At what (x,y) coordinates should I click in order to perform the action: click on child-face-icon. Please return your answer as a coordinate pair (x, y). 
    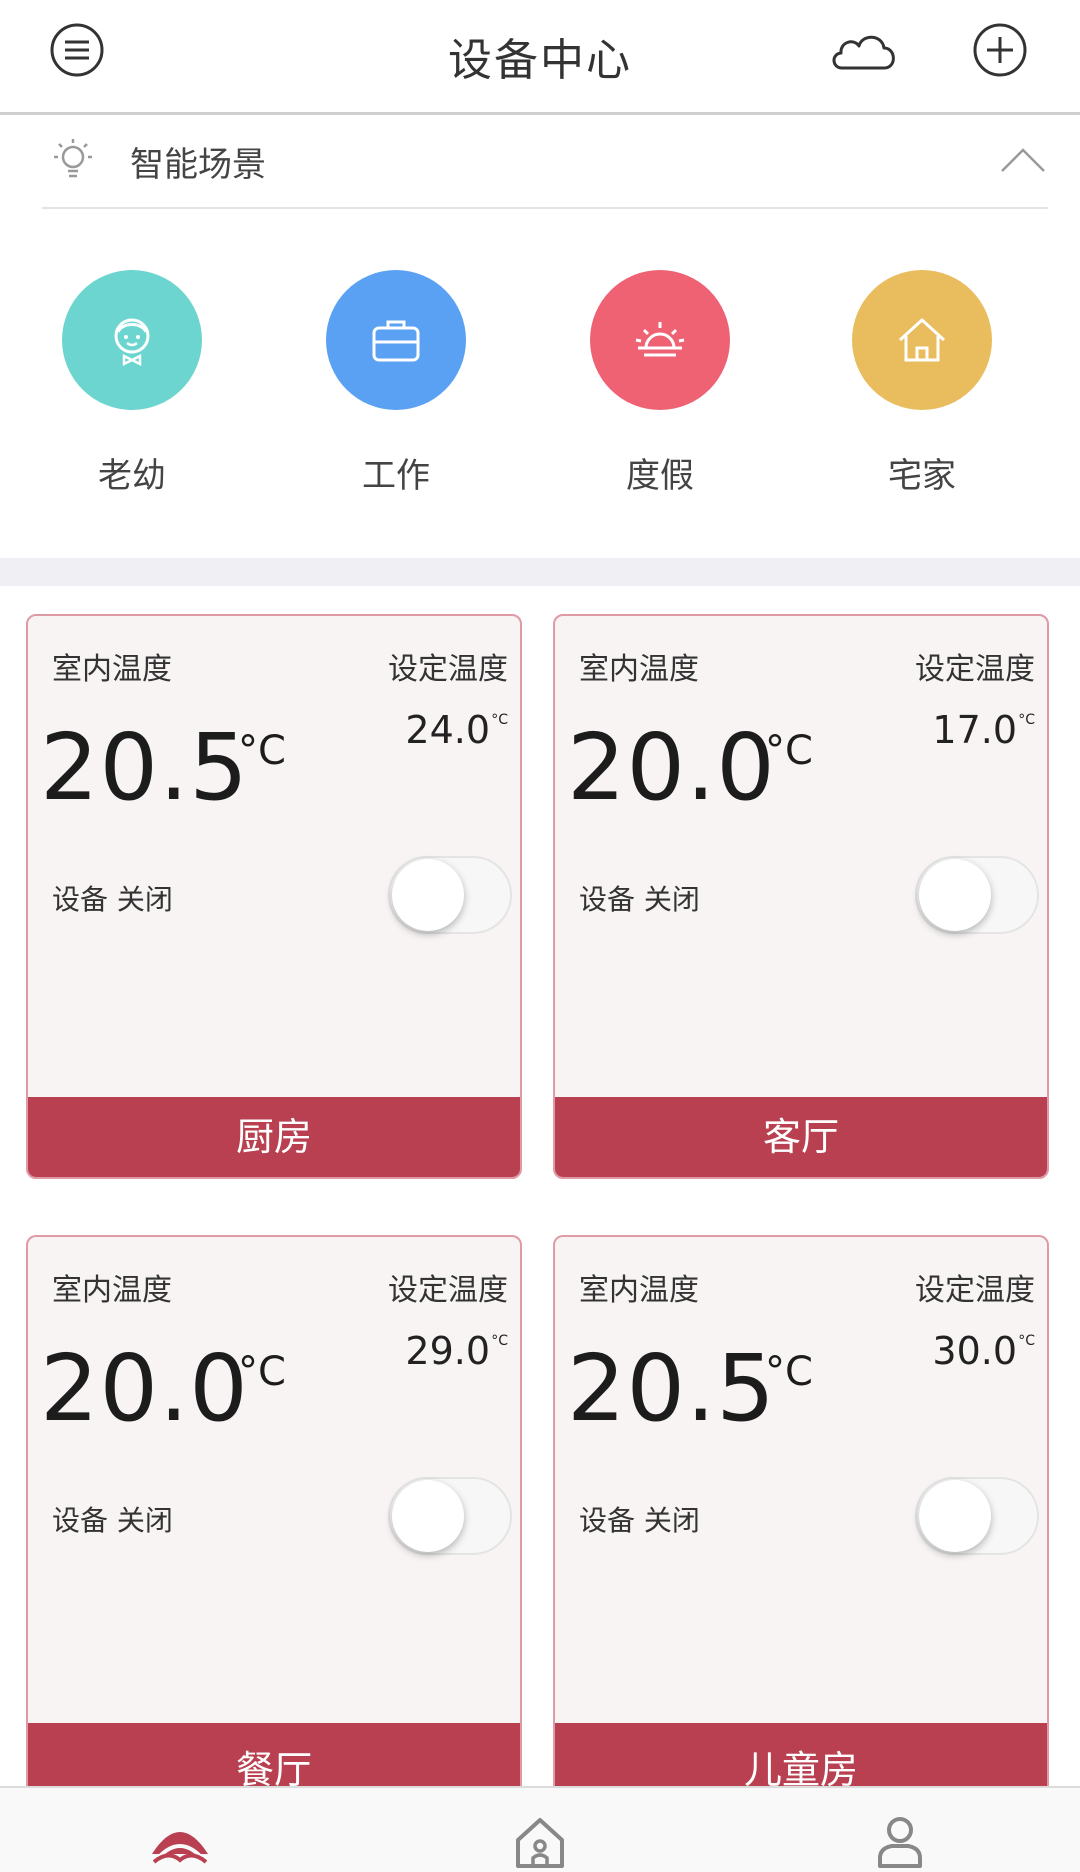
    Looking at the image, I should click on (132, 342).